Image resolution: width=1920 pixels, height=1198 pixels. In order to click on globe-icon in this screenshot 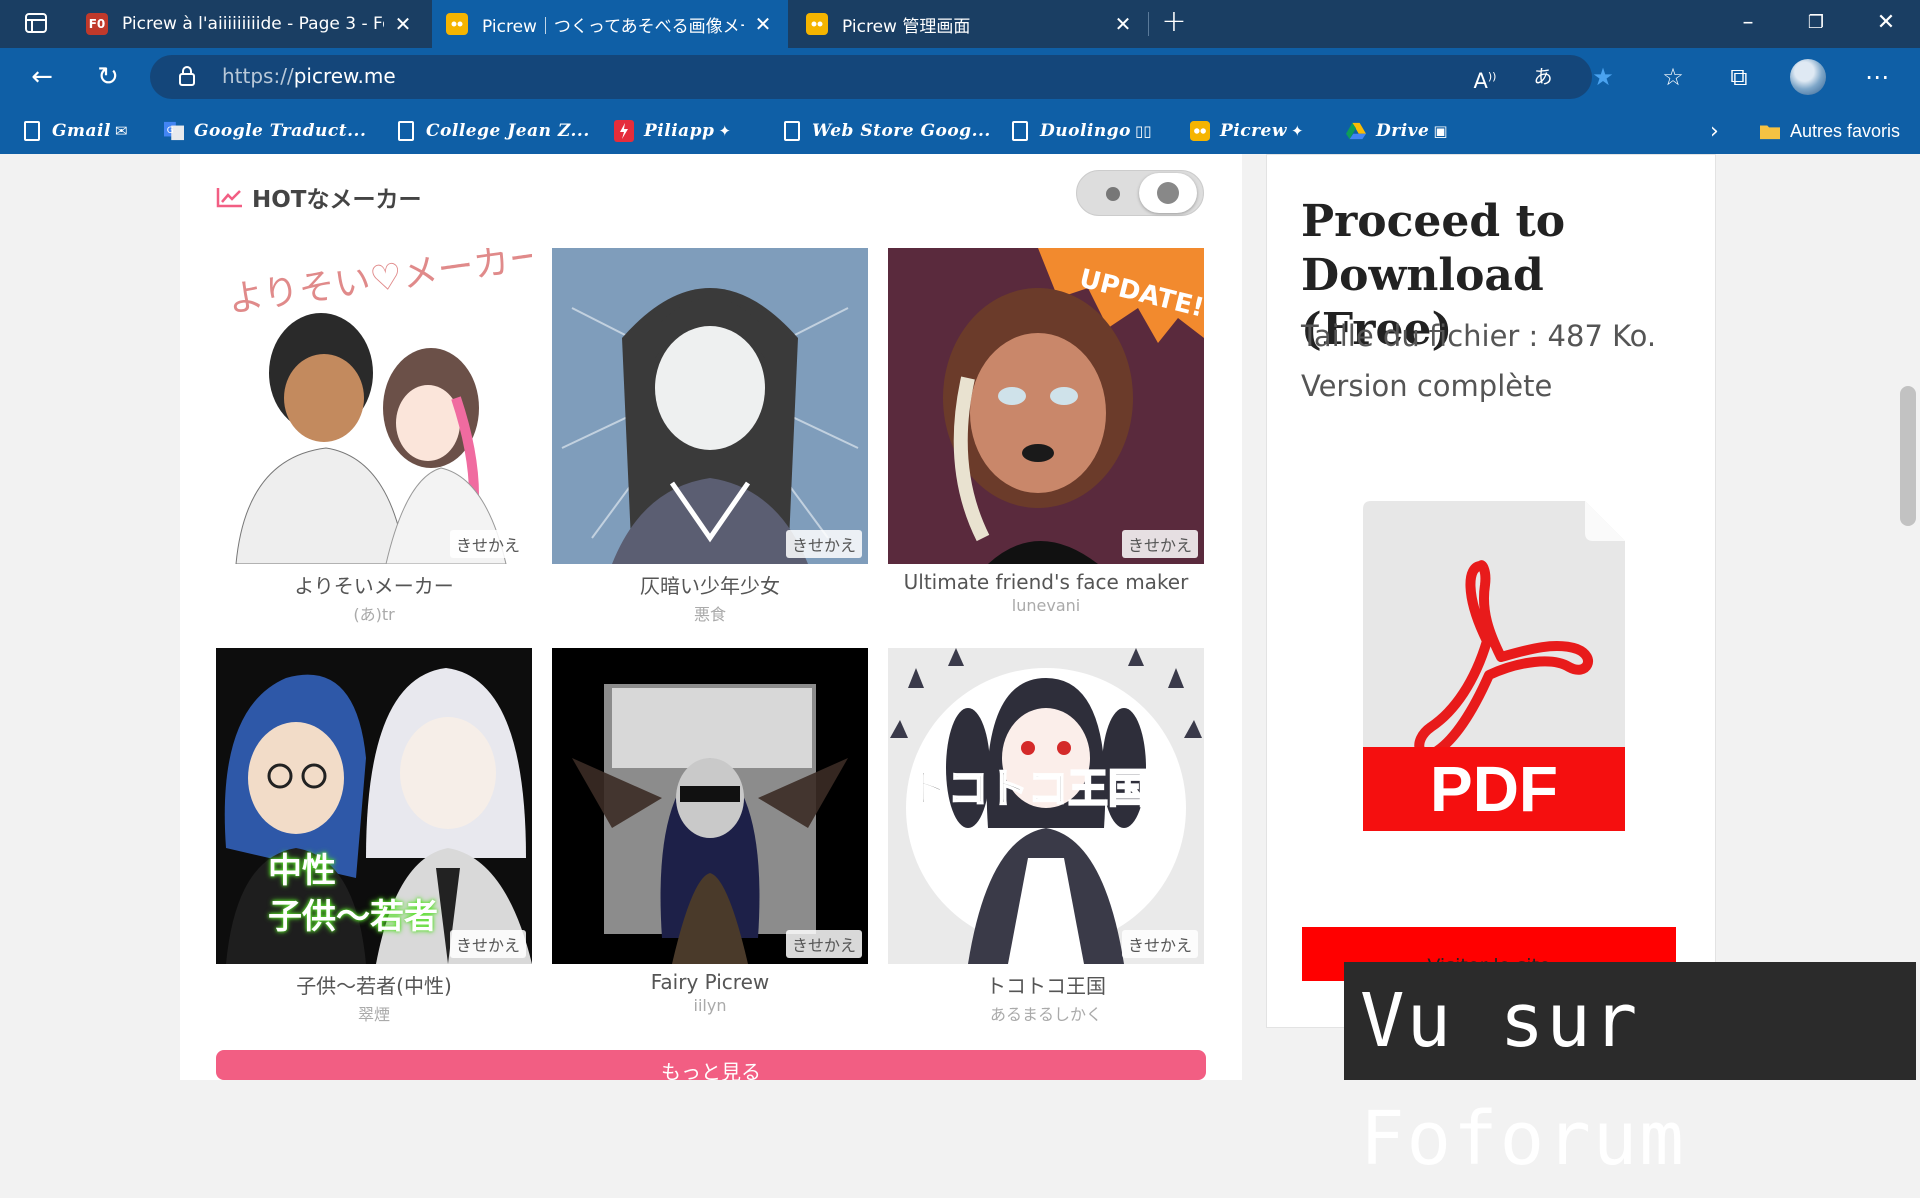, I will do `click(1168, 193)`.